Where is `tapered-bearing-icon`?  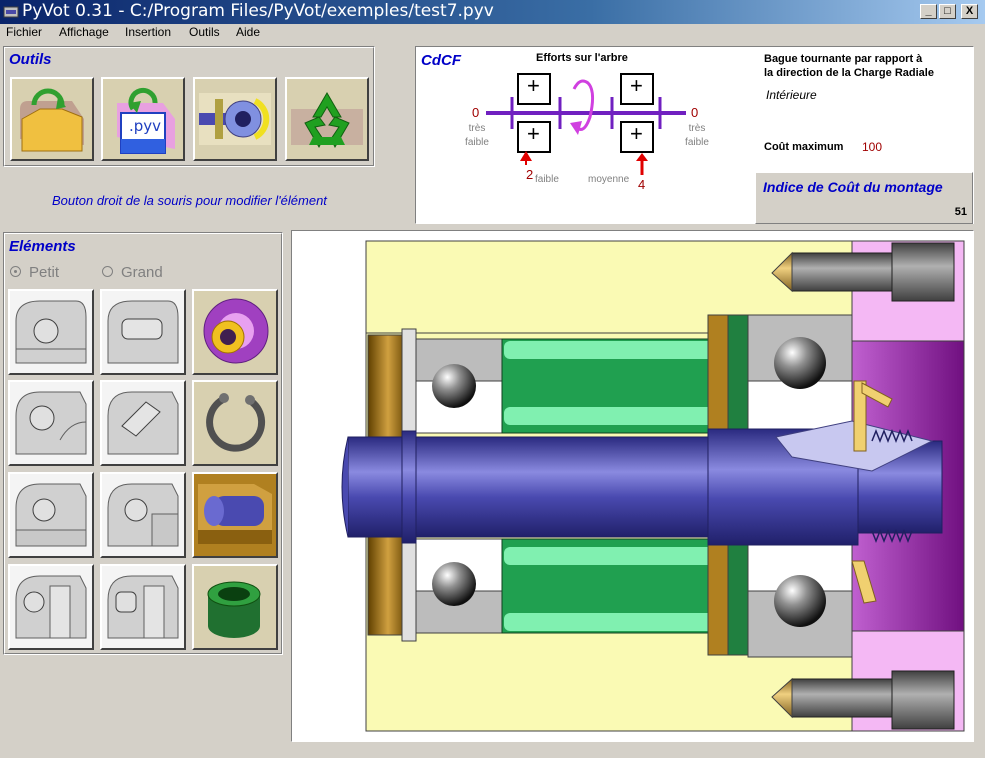 tapered-bearing-icon is located at coordinates (143, 423).